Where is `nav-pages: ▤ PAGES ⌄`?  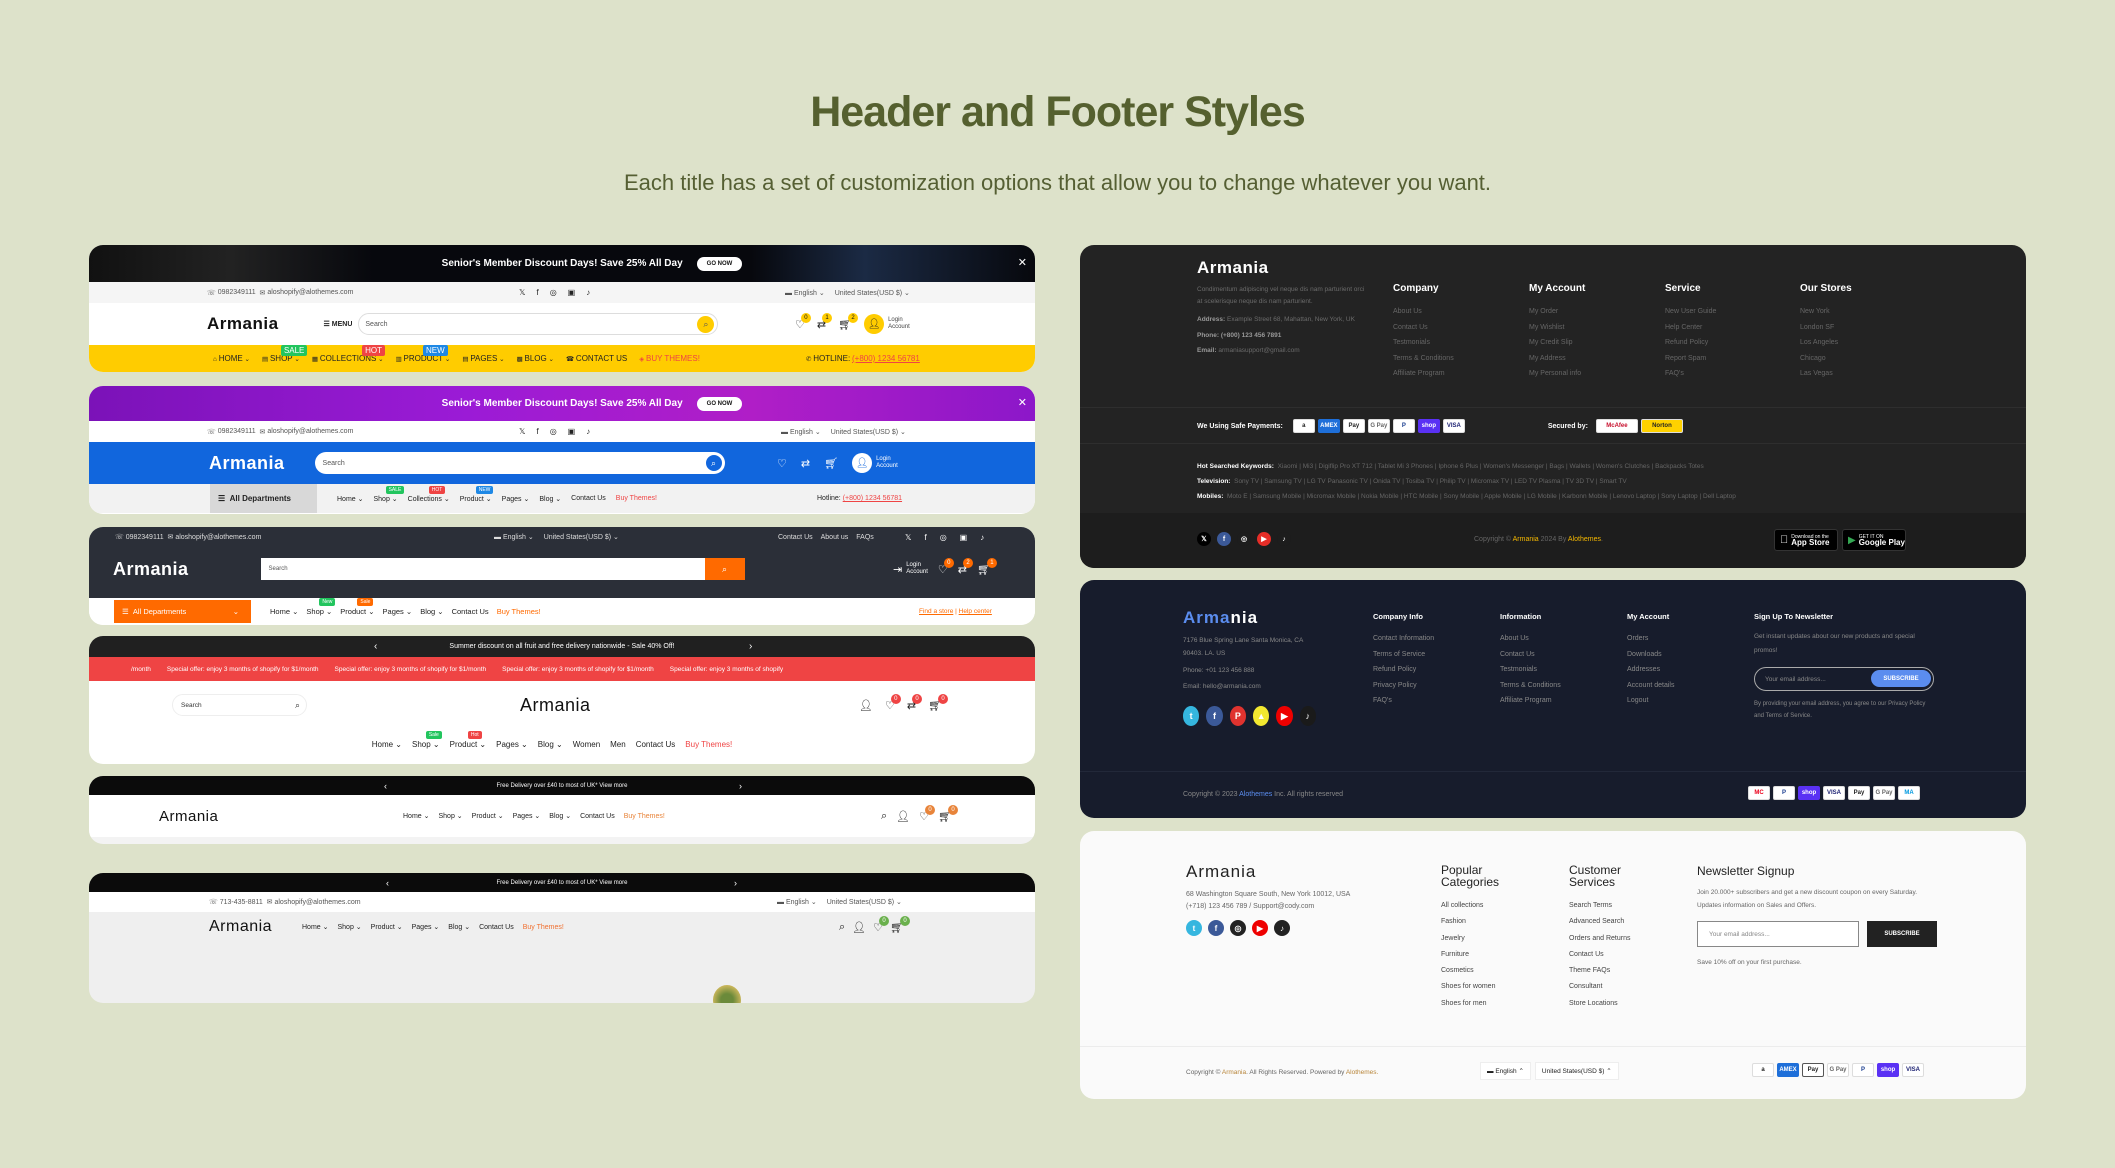 nav-pages: ▤ PAGES ⌄ is located at coordinates (483, 358).